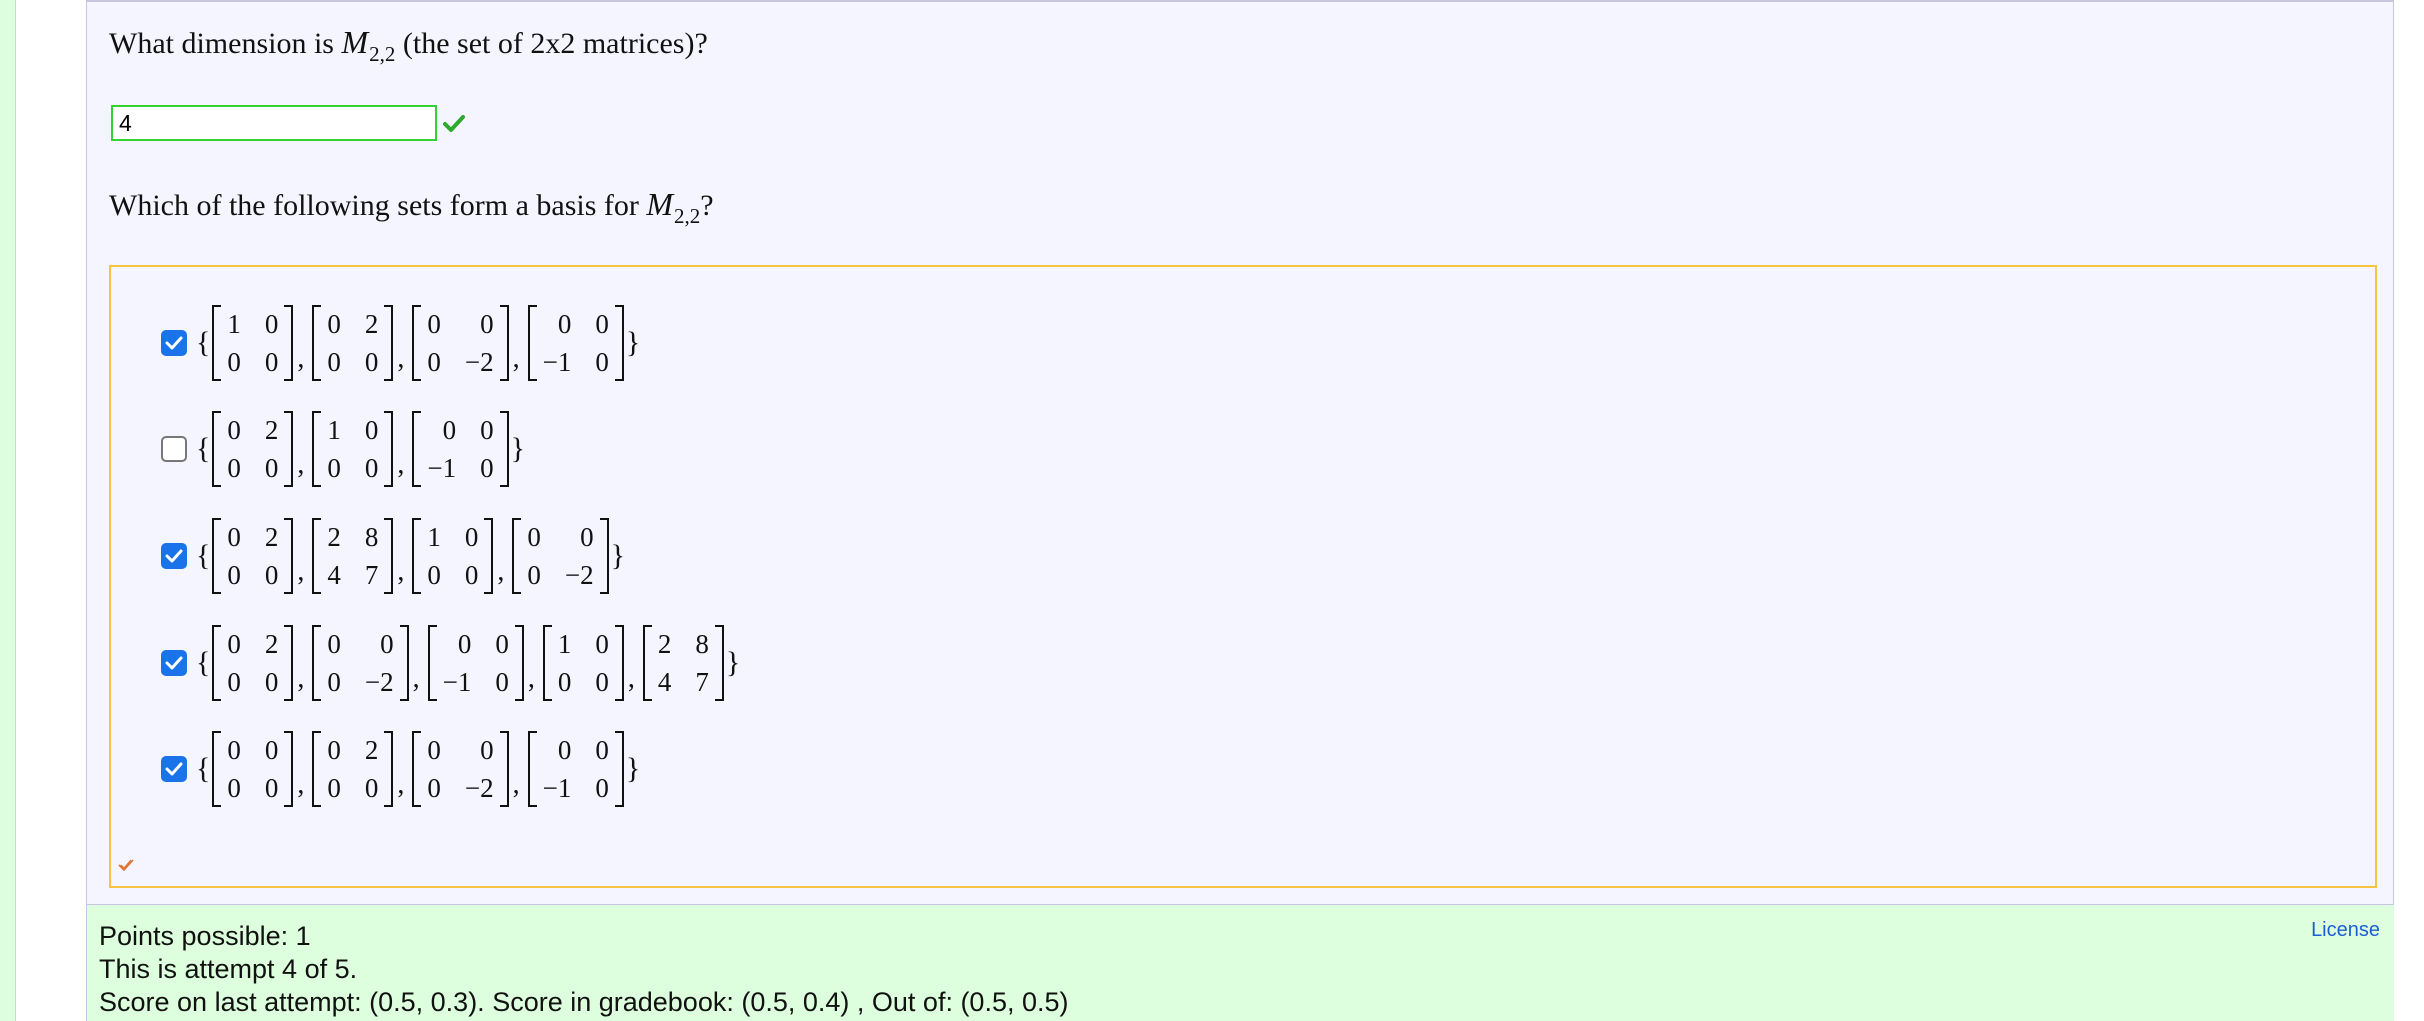  What do you see at coordinates (551, 43) in the screenshot?
I see `question-text: (the set of 2x2 matrices)?` at bounding box center [551, 43].